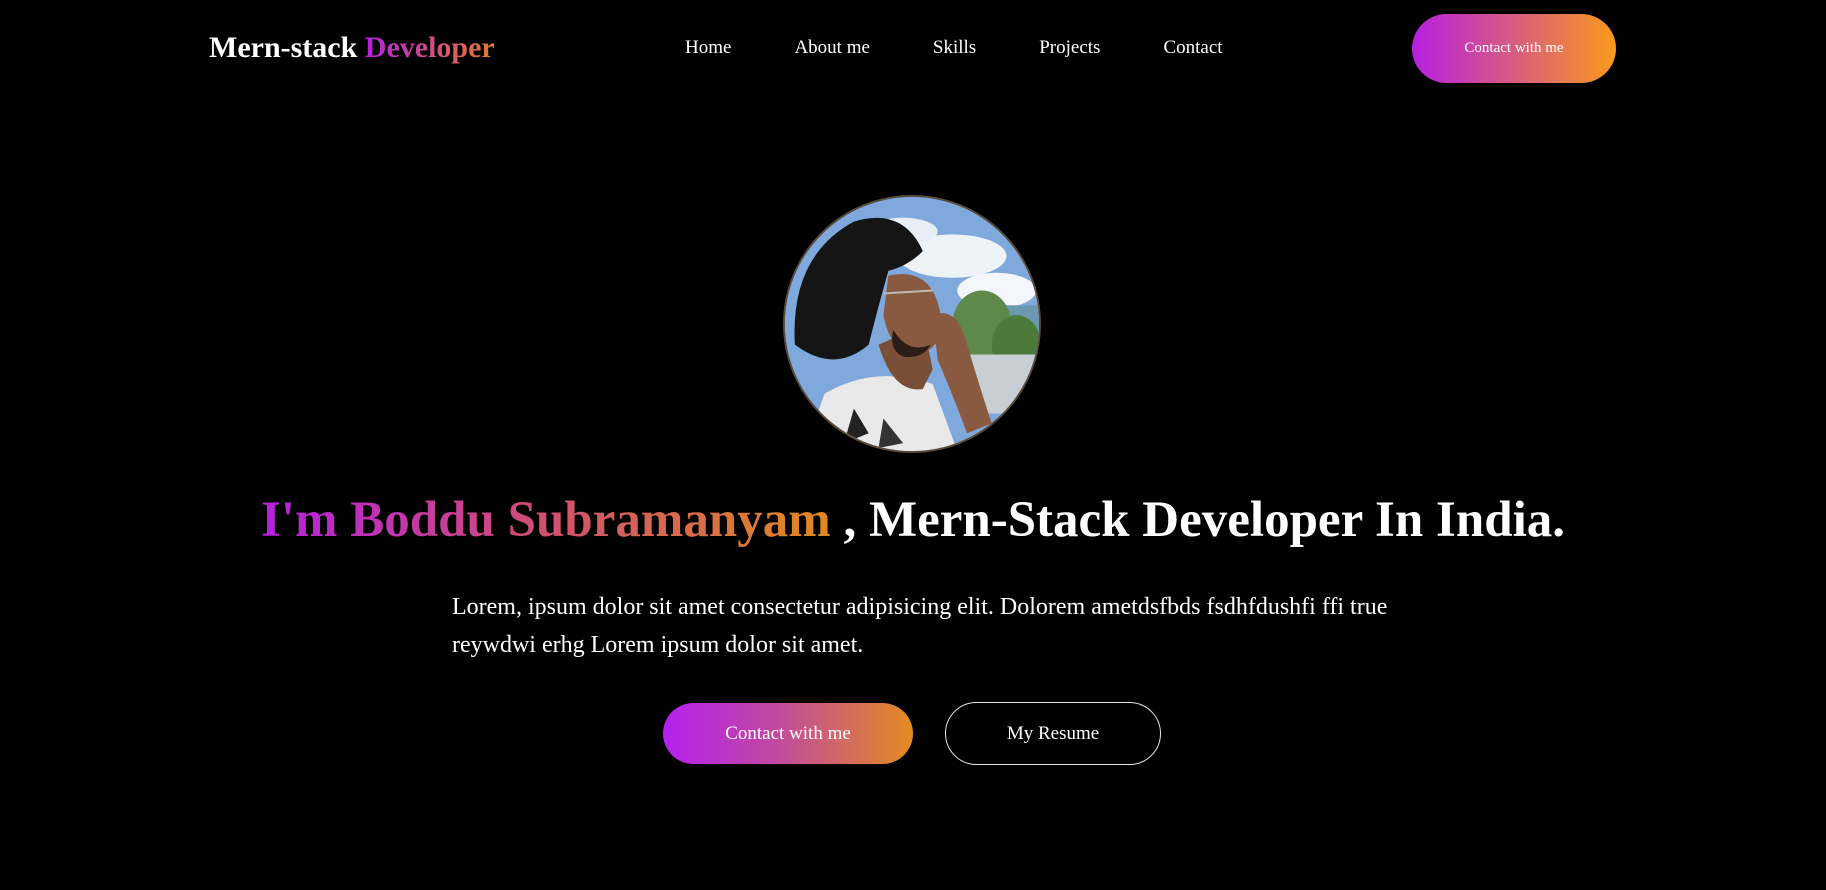 The height and width of the screenshot is (890, 1826). What do you see at coordinates (1192, 48) in the screenshot?
I see `nav-link-contact: Contact` at bounding box center [1192, 48].